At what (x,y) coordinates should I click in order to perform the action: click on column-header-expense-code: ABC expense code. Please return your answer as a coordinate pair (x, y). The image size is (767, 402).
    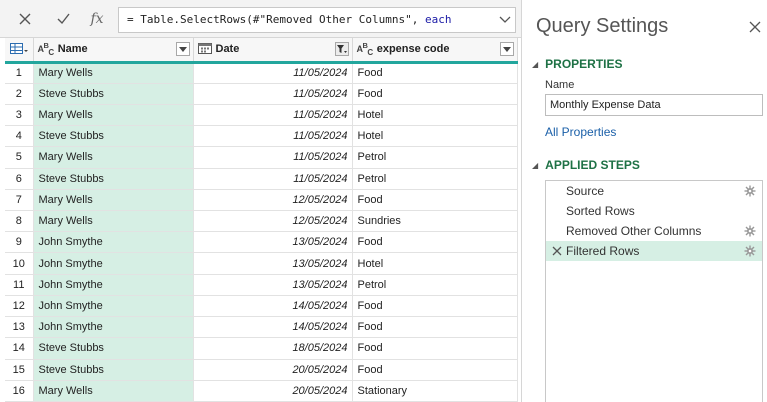
    Looking at the image, I should click on (435, 51).